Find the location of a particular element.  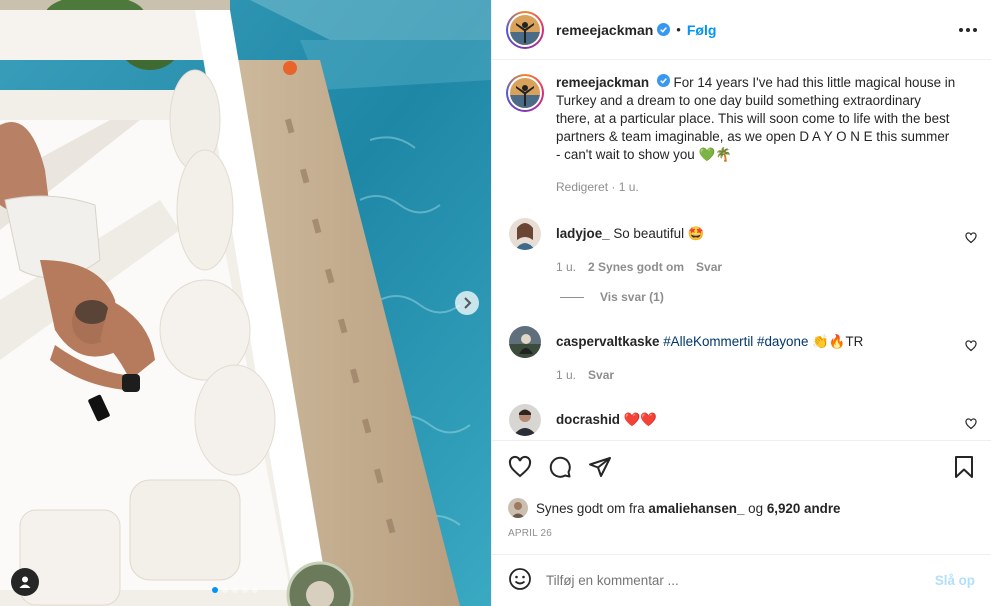

author-avatar is located at coordinates (525, 29).